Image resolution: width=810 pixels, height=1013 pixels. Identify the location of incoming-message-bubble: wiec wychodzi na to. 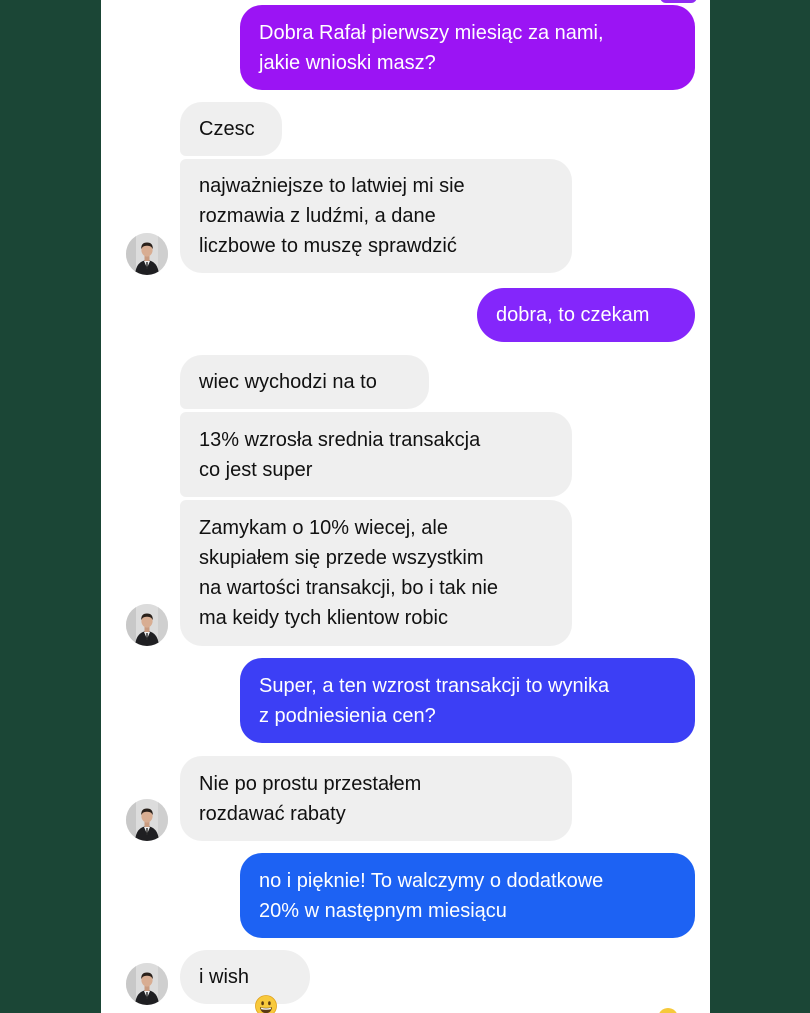
(304, 382).